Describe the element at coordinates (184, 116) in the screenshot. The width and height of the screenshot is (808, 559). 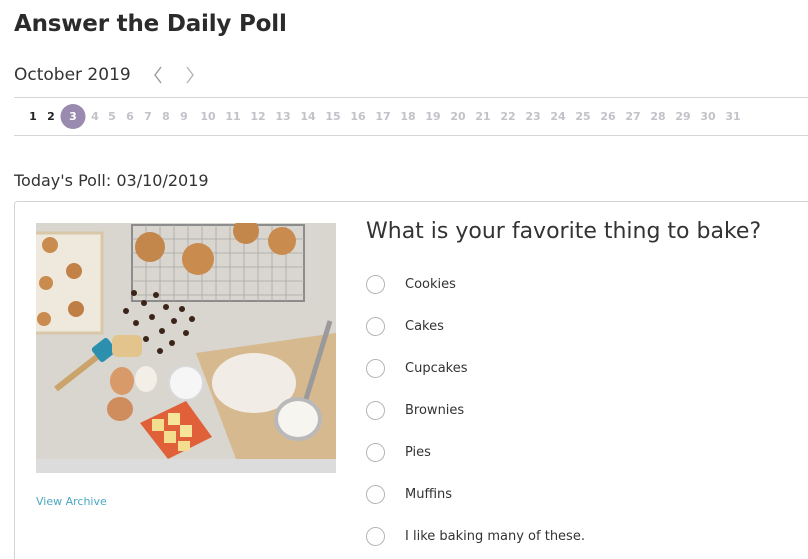
I see `day-9: 9` at that location.